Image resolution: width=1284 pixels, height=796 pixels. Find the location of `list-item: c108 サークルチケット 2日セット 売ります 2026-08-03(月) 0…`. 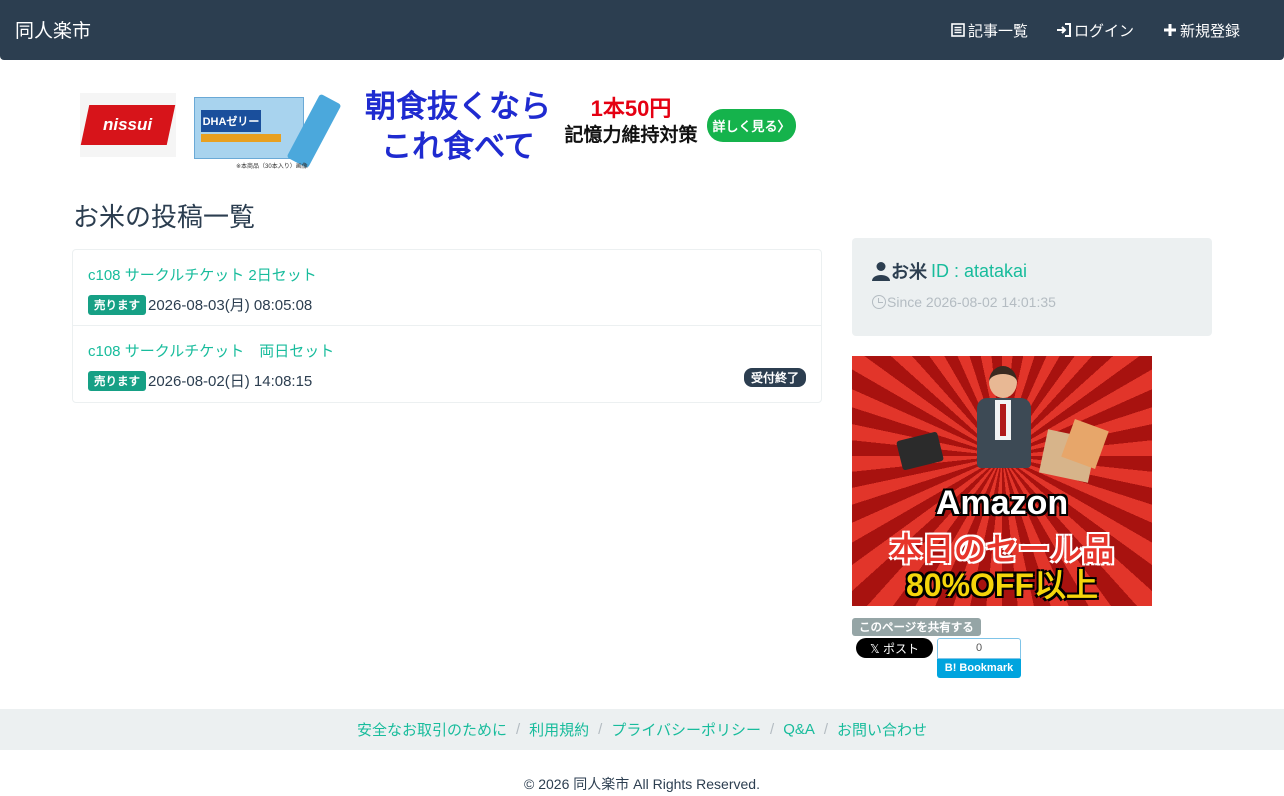

list-item: c108 サークルチケット 2日セット 売ります 2026-08-03(月) 0… is located at coordinates (447, 288).